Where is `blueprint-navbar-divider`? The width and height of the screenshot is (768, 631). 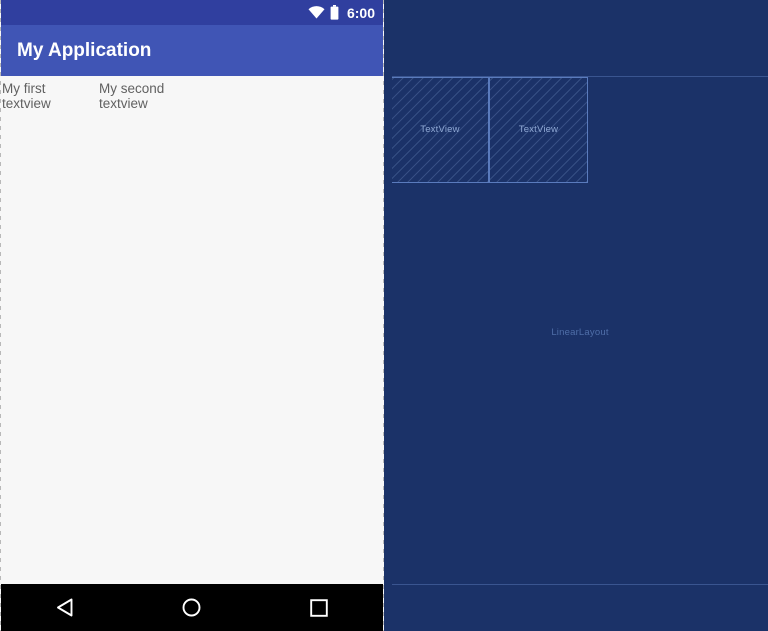
blueprint-navbar-divider is located at coordinates (580, 584).